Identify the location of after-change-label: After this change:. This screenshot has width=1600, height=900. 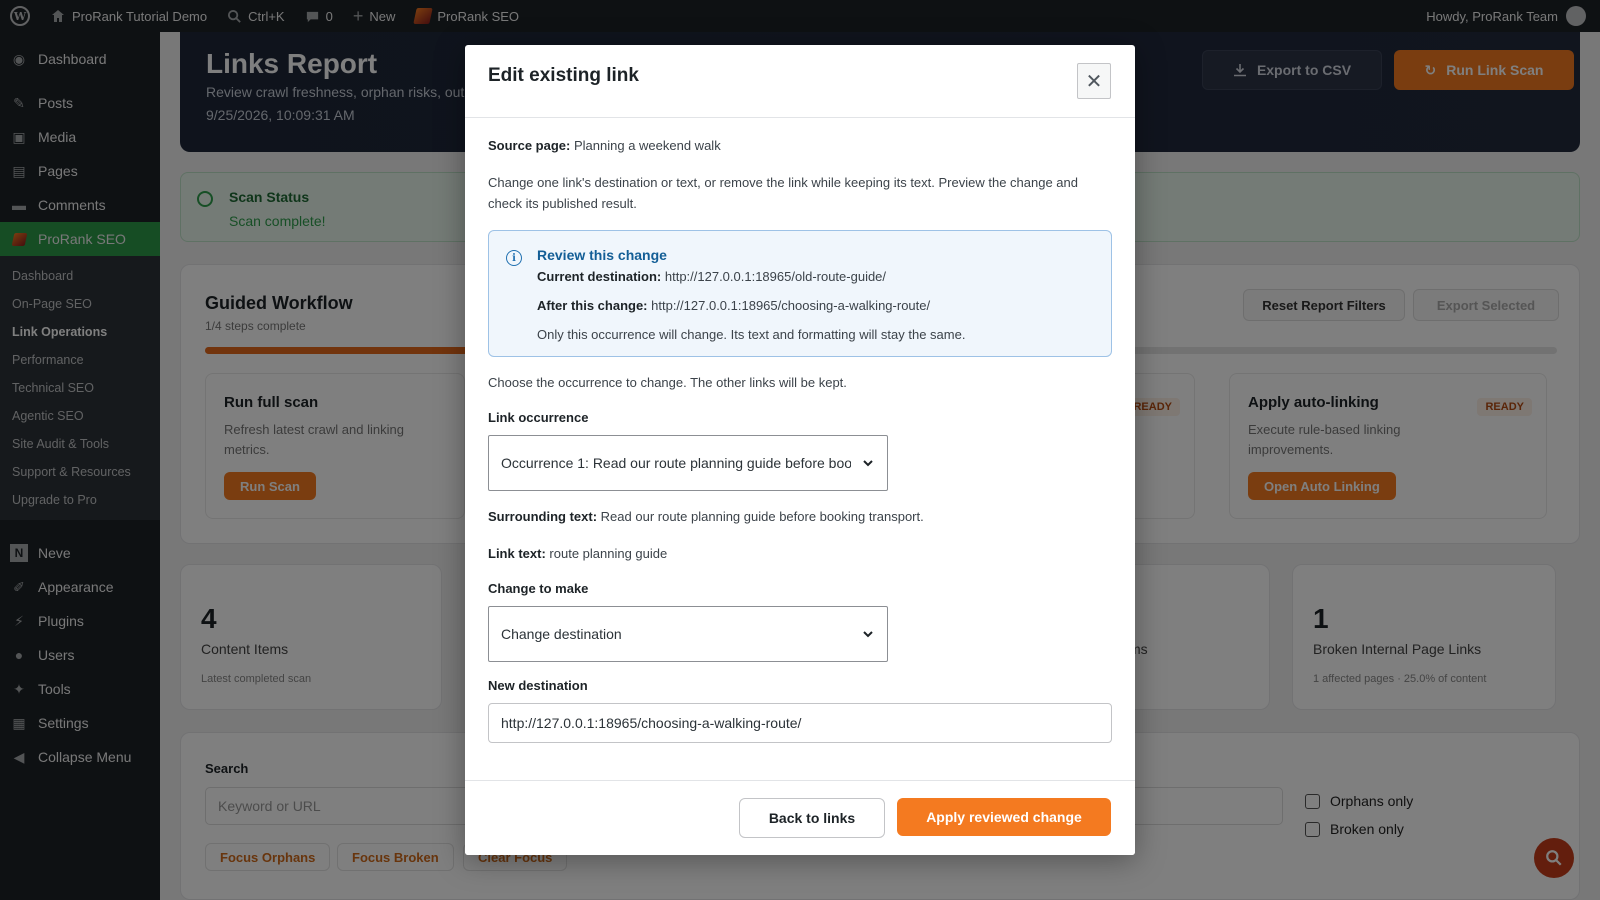
(592, 306).